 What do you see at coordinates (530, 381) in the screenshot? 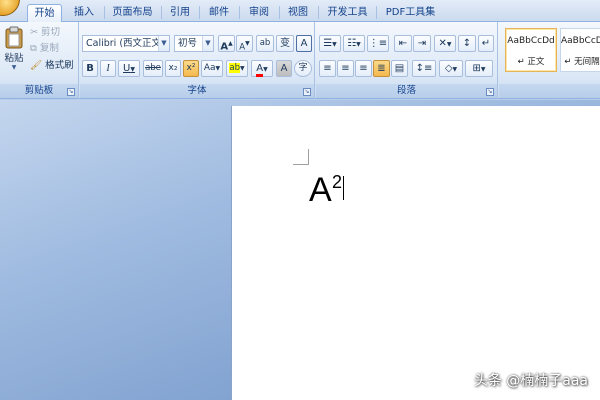
I see `watermark: 头条 @楠楠子aaa` at bounding box center [530, 381].